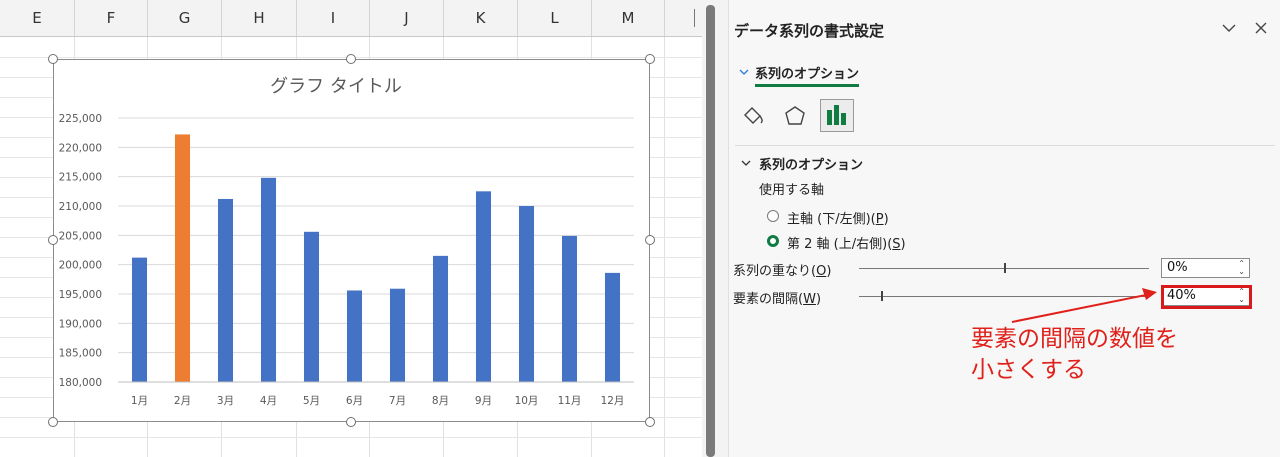  I want to click on chart-x-tick-label: 8月, so click(440, 401).